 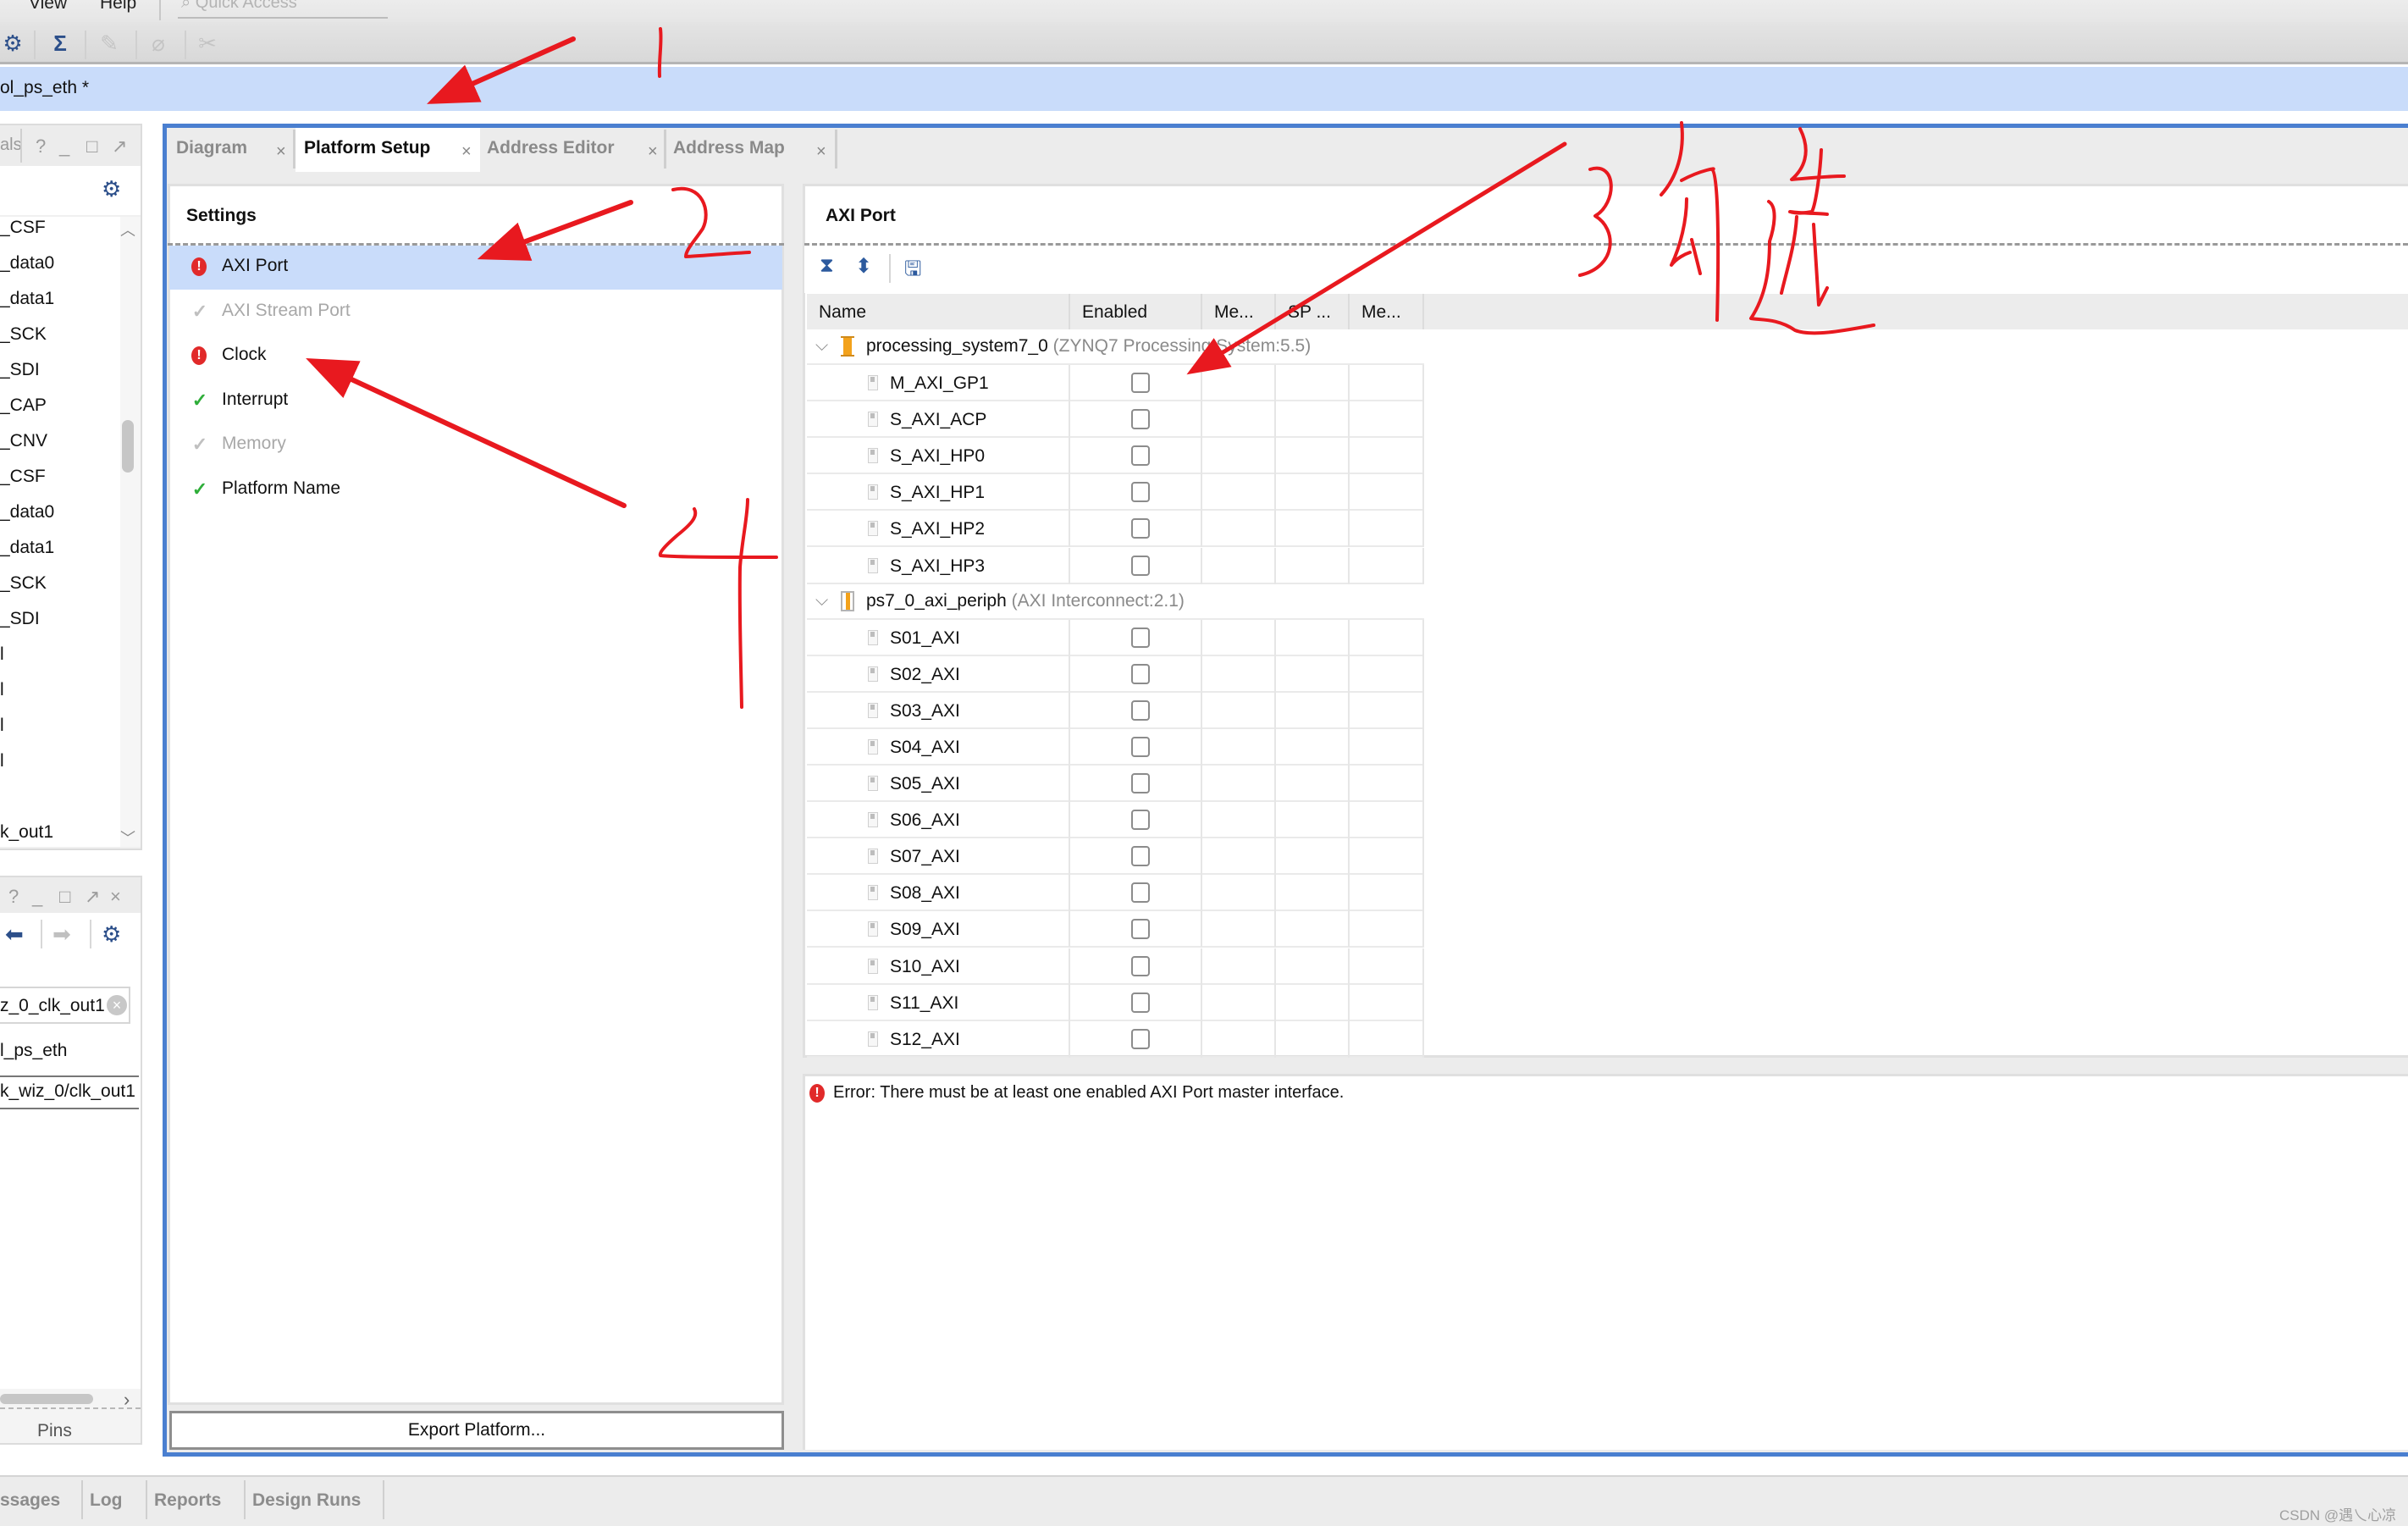 What do you see at coordinates (1115, 1039) in the screenshot?
I see `axi-port-row: S12_AXI` at bounding box center [1115, 1039].